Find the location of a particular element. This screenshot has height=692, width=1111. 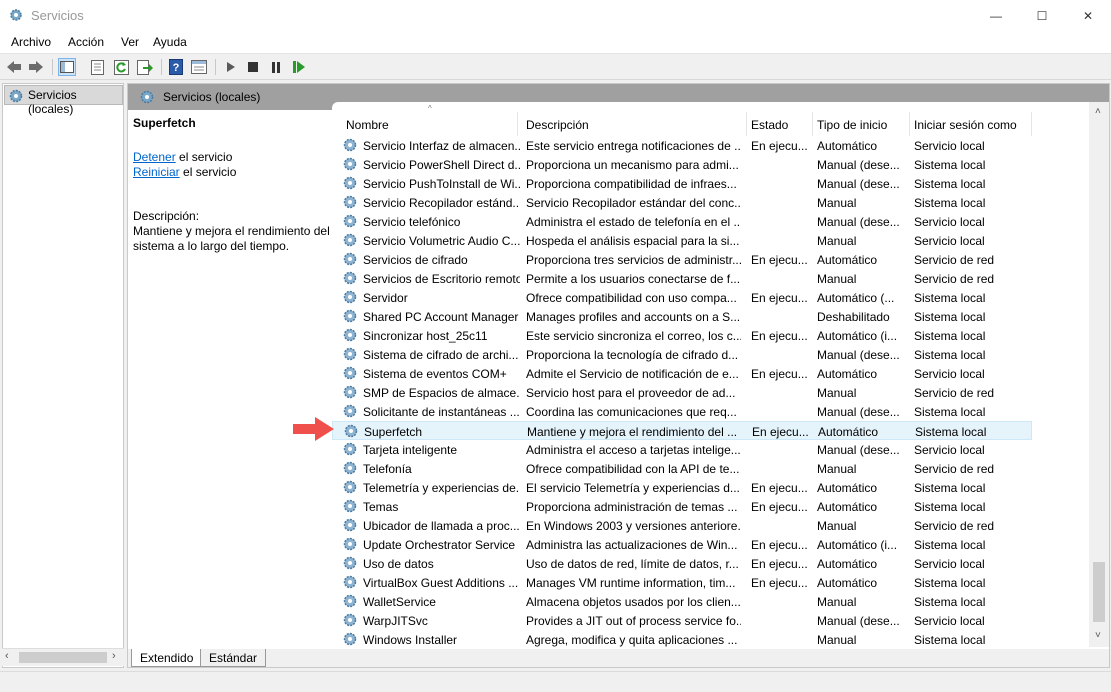

column-header-descripcion: Descripción is located at coordinates (634, 124).